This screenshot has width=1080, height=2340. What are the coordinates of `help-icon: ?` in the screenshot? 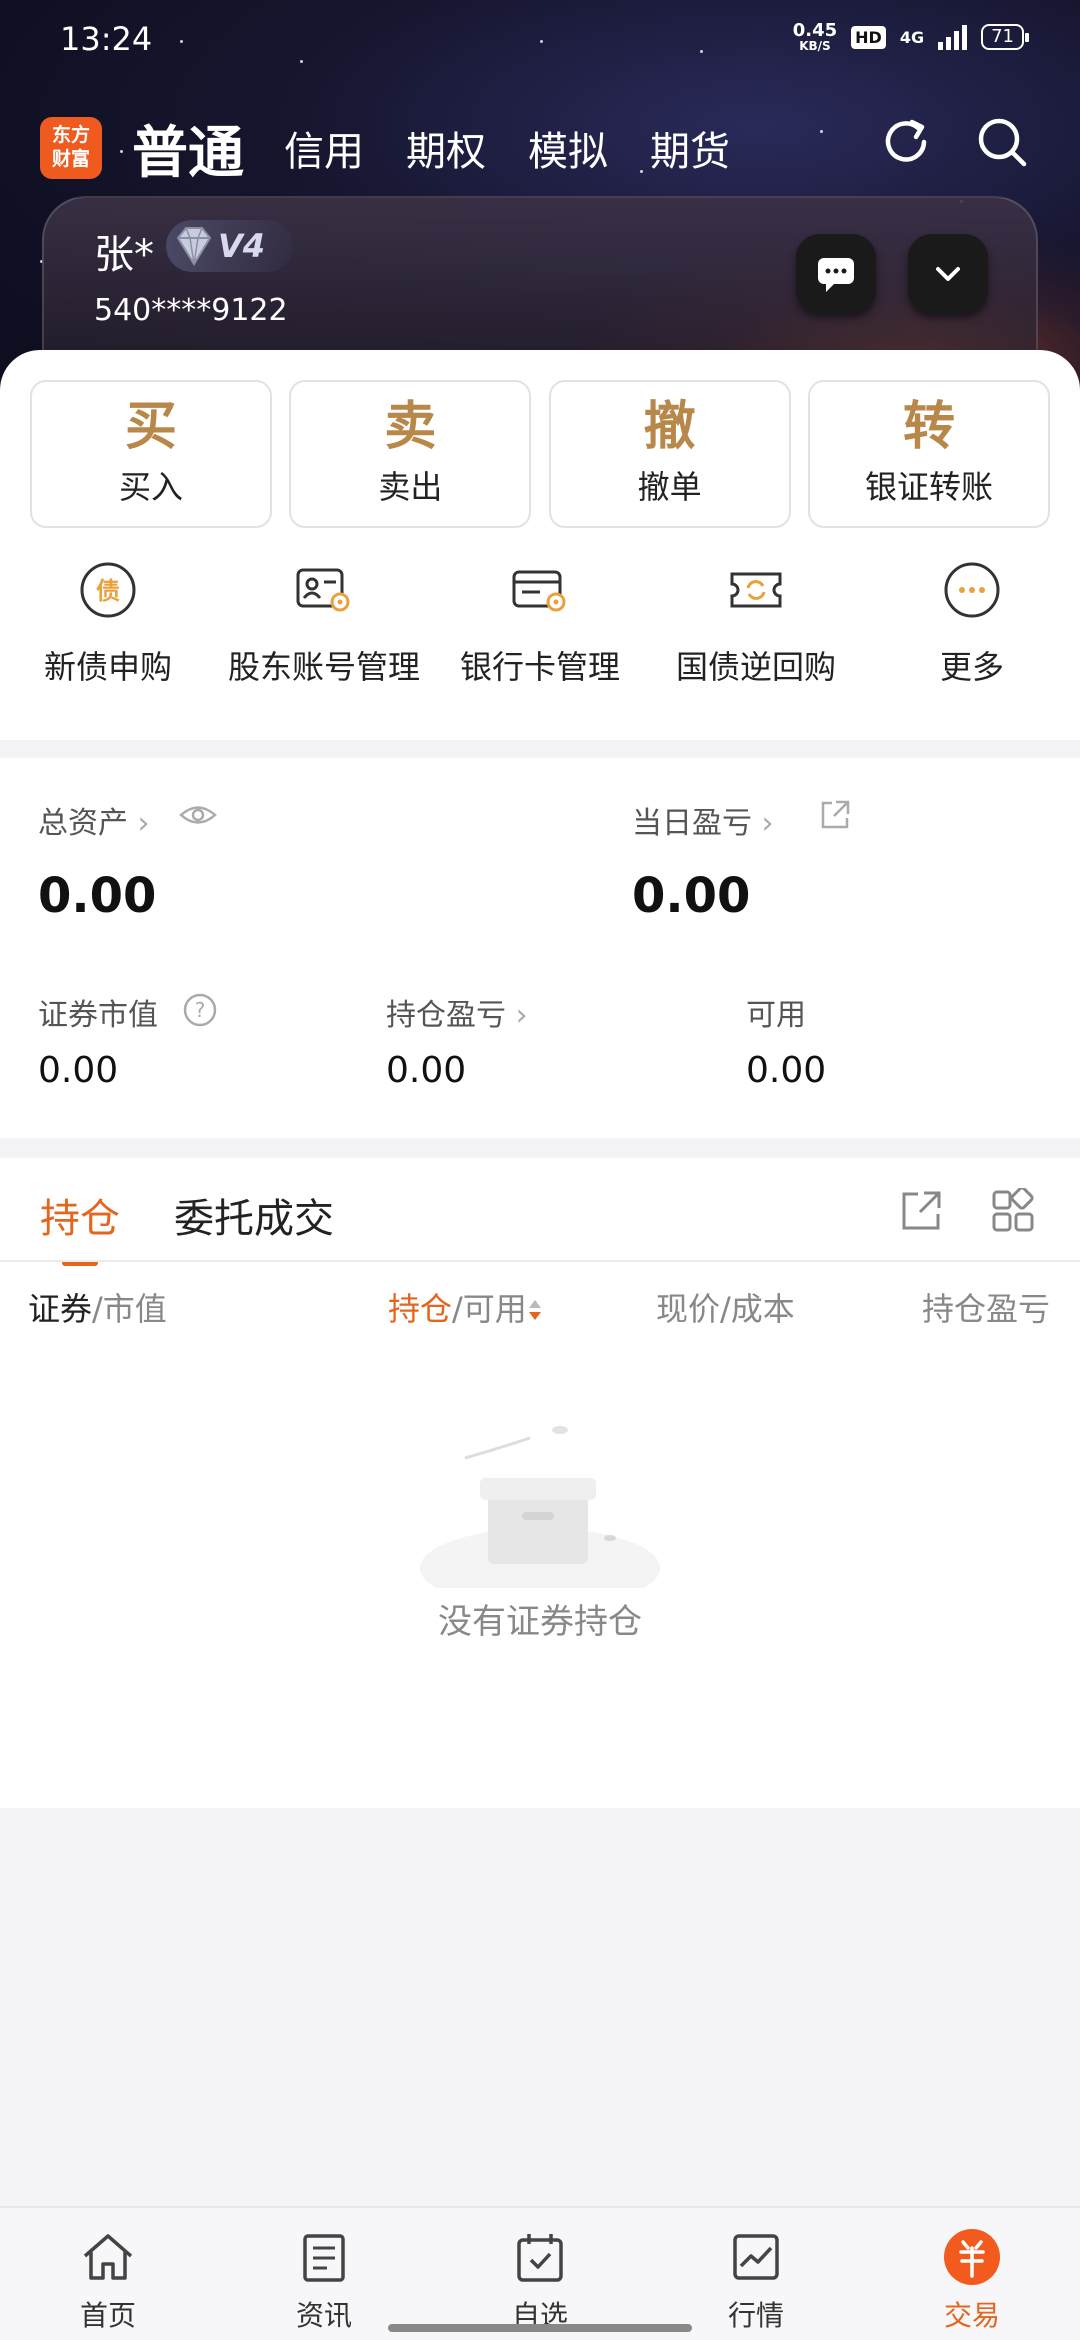 It's located at (200, 1010).